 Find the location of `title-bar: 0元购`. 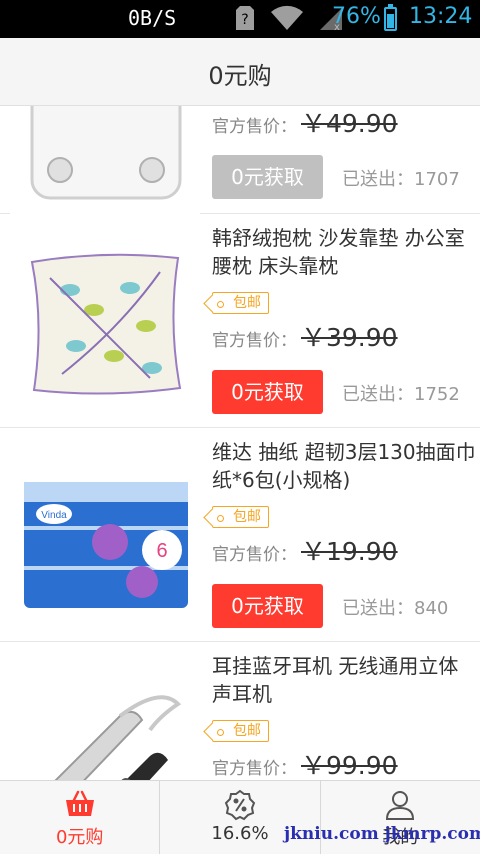

title-bar: 0元购 is located at coordinates (240, 72).